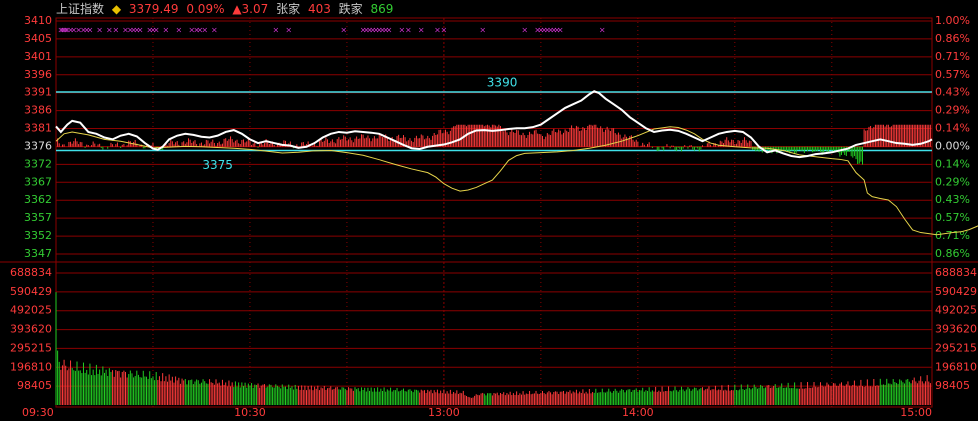  Describe the element at coordinates (31, 366) in the screenshot. I see `volume-tick-label: 196810` at that location.